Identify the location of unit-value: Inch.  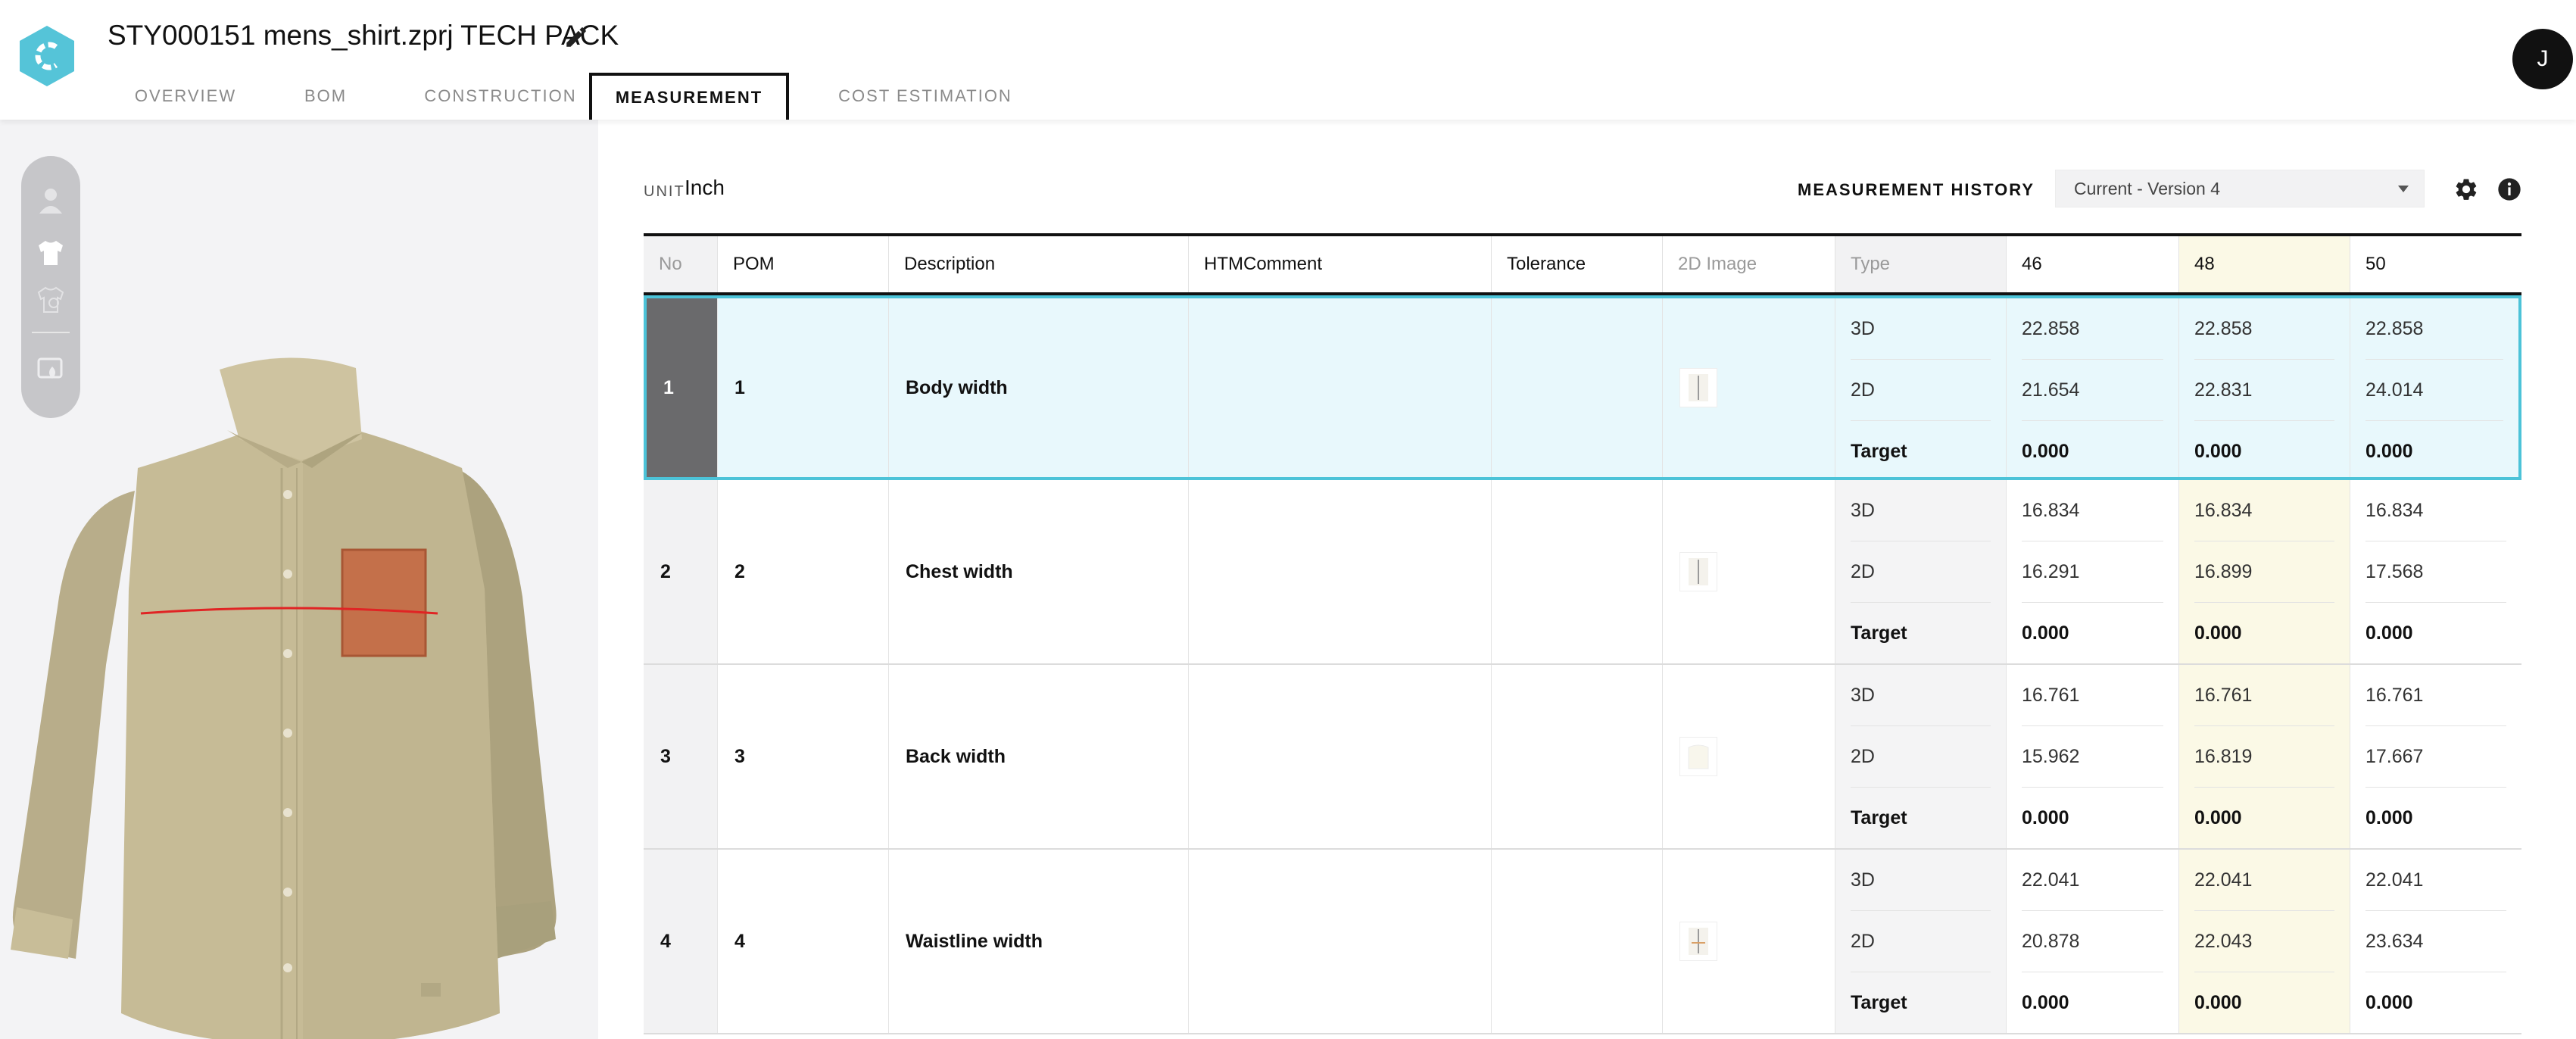
(705, 188).